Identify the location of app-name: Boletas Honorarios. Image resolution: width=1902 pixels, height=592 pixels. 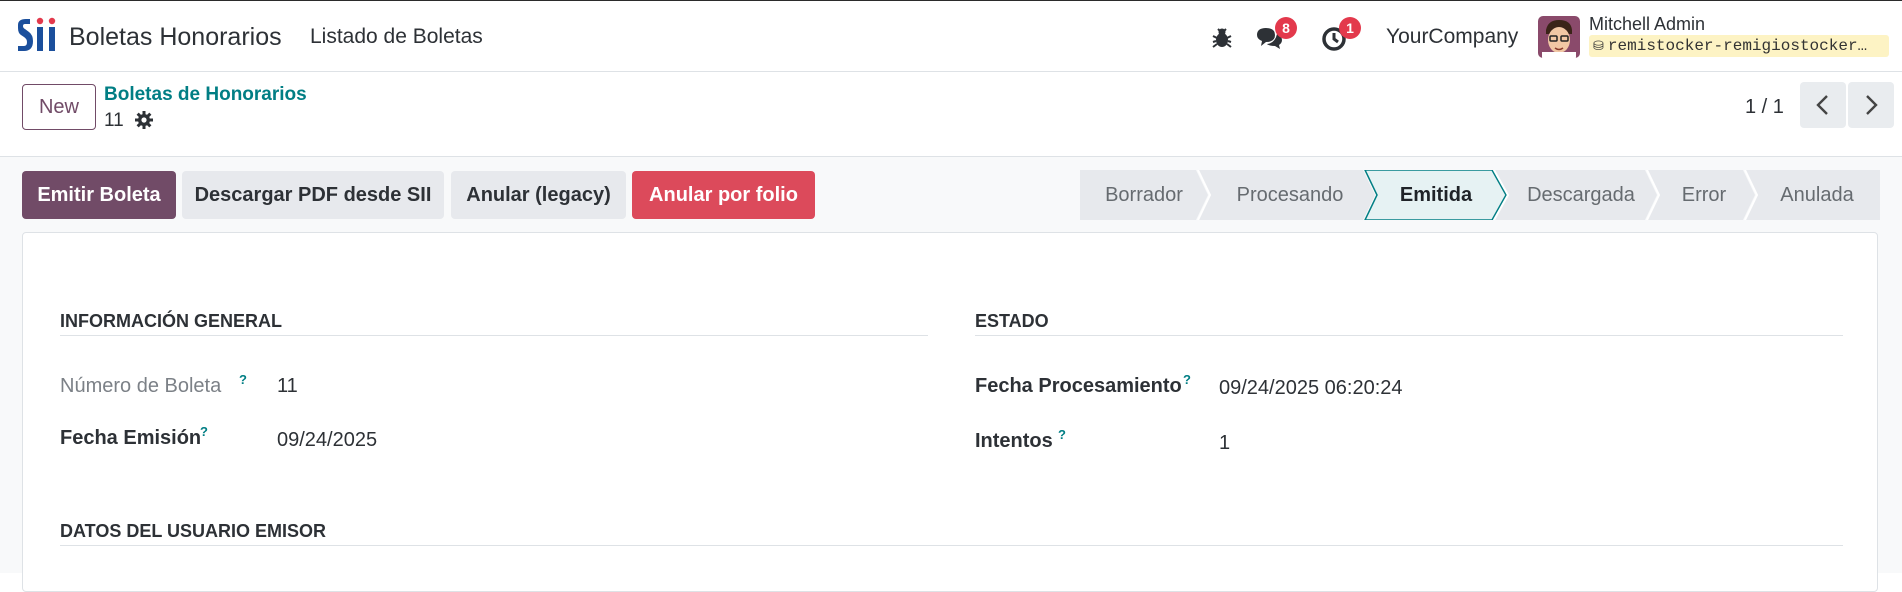
(175, 37).